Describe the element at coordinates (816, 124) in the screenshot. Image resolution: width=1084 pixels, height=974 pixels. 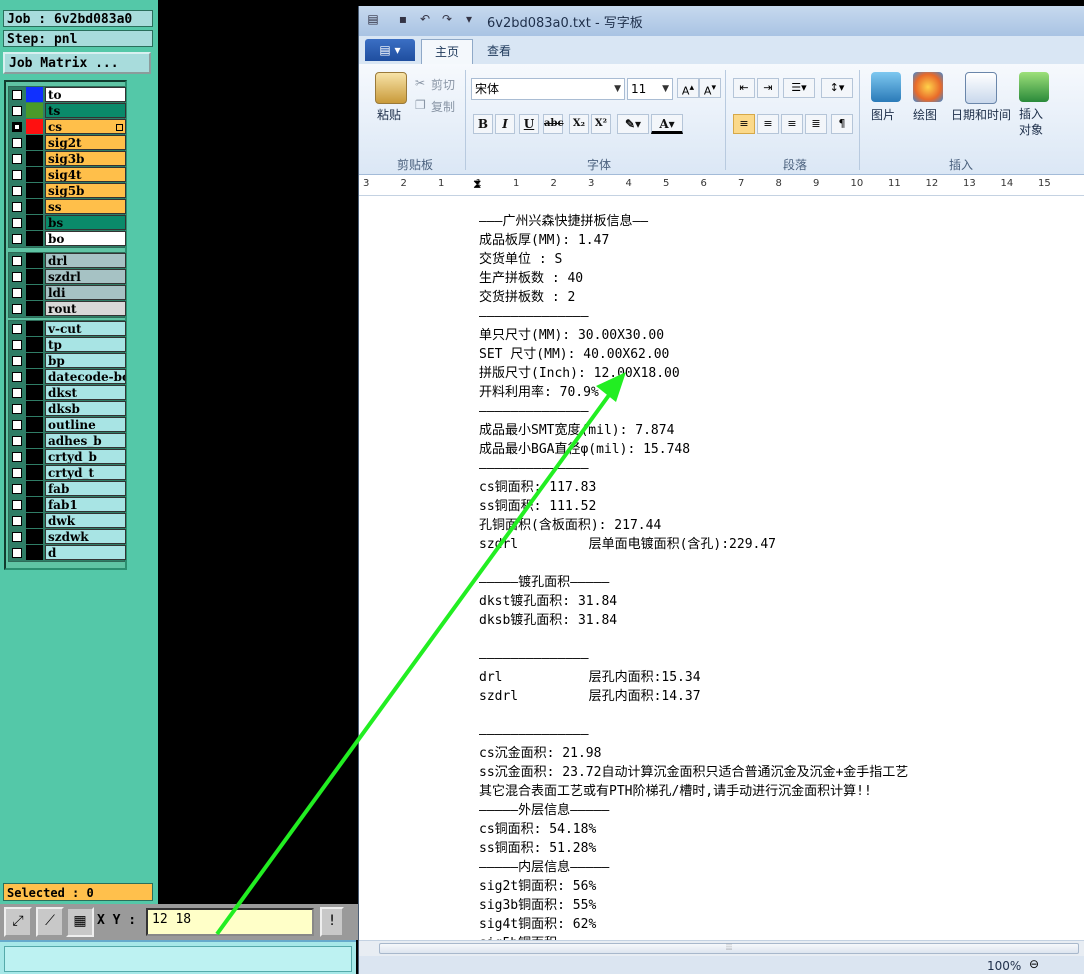
I see `justify-button: ≣` at that location.